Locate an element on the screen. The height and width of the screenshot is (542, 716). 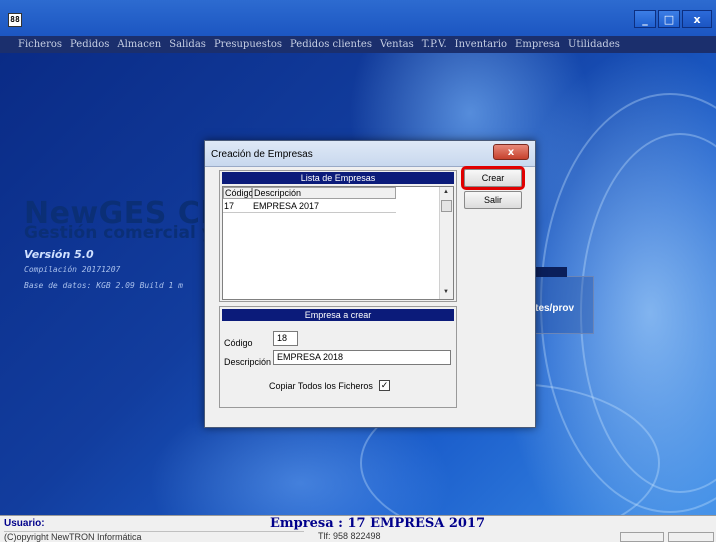
table-row: 17 is located at coordinates (237, 206).